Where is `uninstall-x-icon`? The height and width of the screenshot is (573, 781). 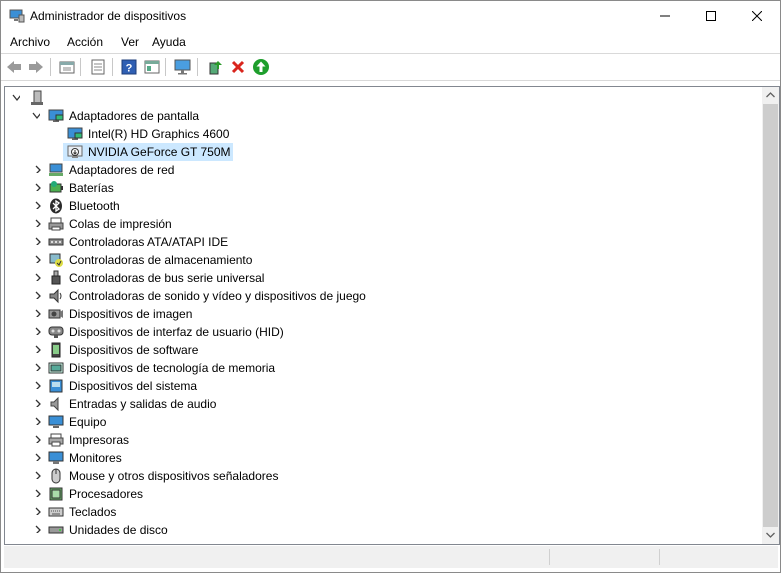
uninstall-x-icon is located at coordinates (238, 67).